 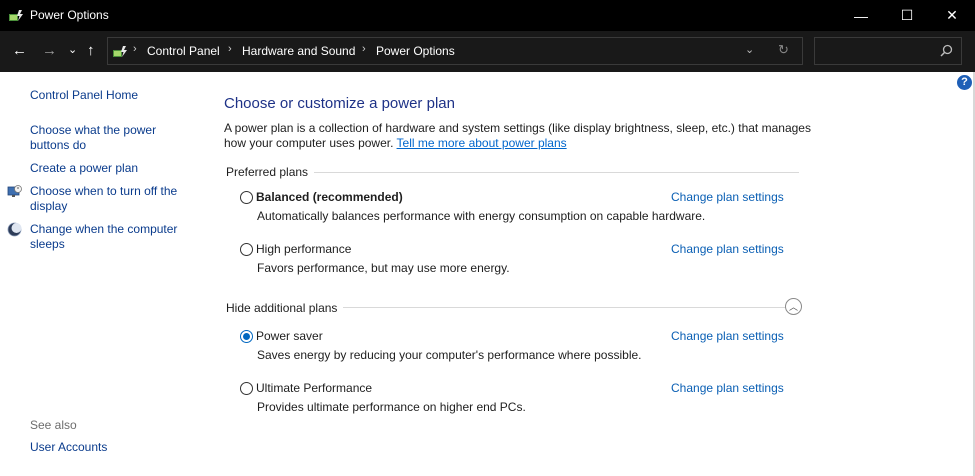 I want to click on address-dropdown-icon: ⌄, so click(x=749, y=49).